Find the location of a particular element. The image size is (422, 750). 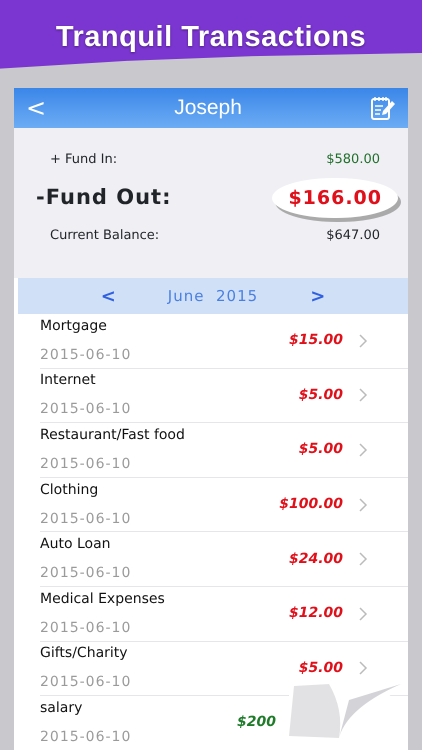

transaction-name: Mortgage is located at coordinates (74, 326).